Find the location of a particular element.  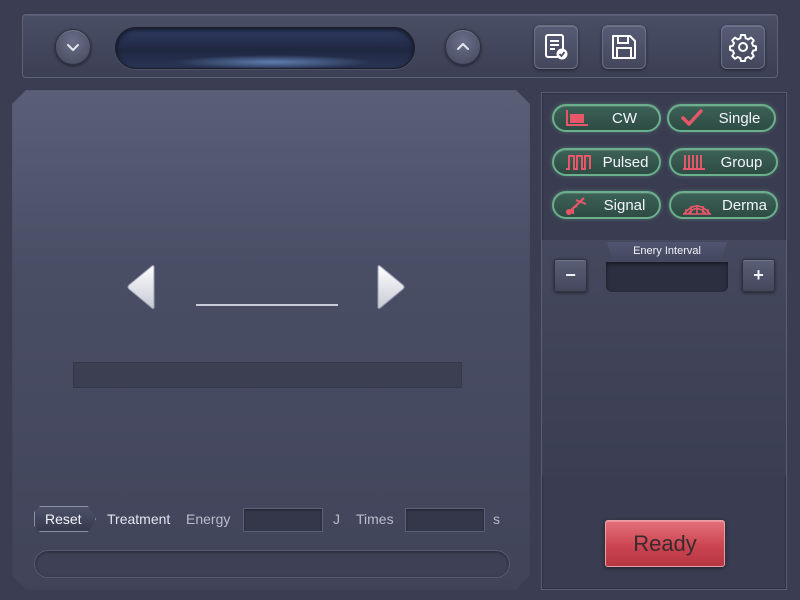

save-icon is located at coordinates (624, 47).